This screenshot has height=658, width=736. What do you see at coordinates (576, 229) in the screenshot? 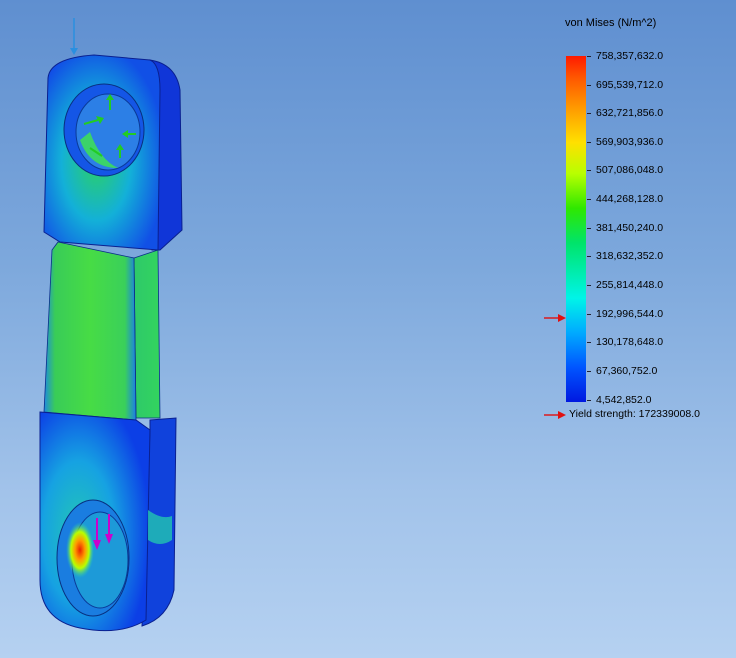
I see `legend-colorbar` at bounding box center [576, 229].